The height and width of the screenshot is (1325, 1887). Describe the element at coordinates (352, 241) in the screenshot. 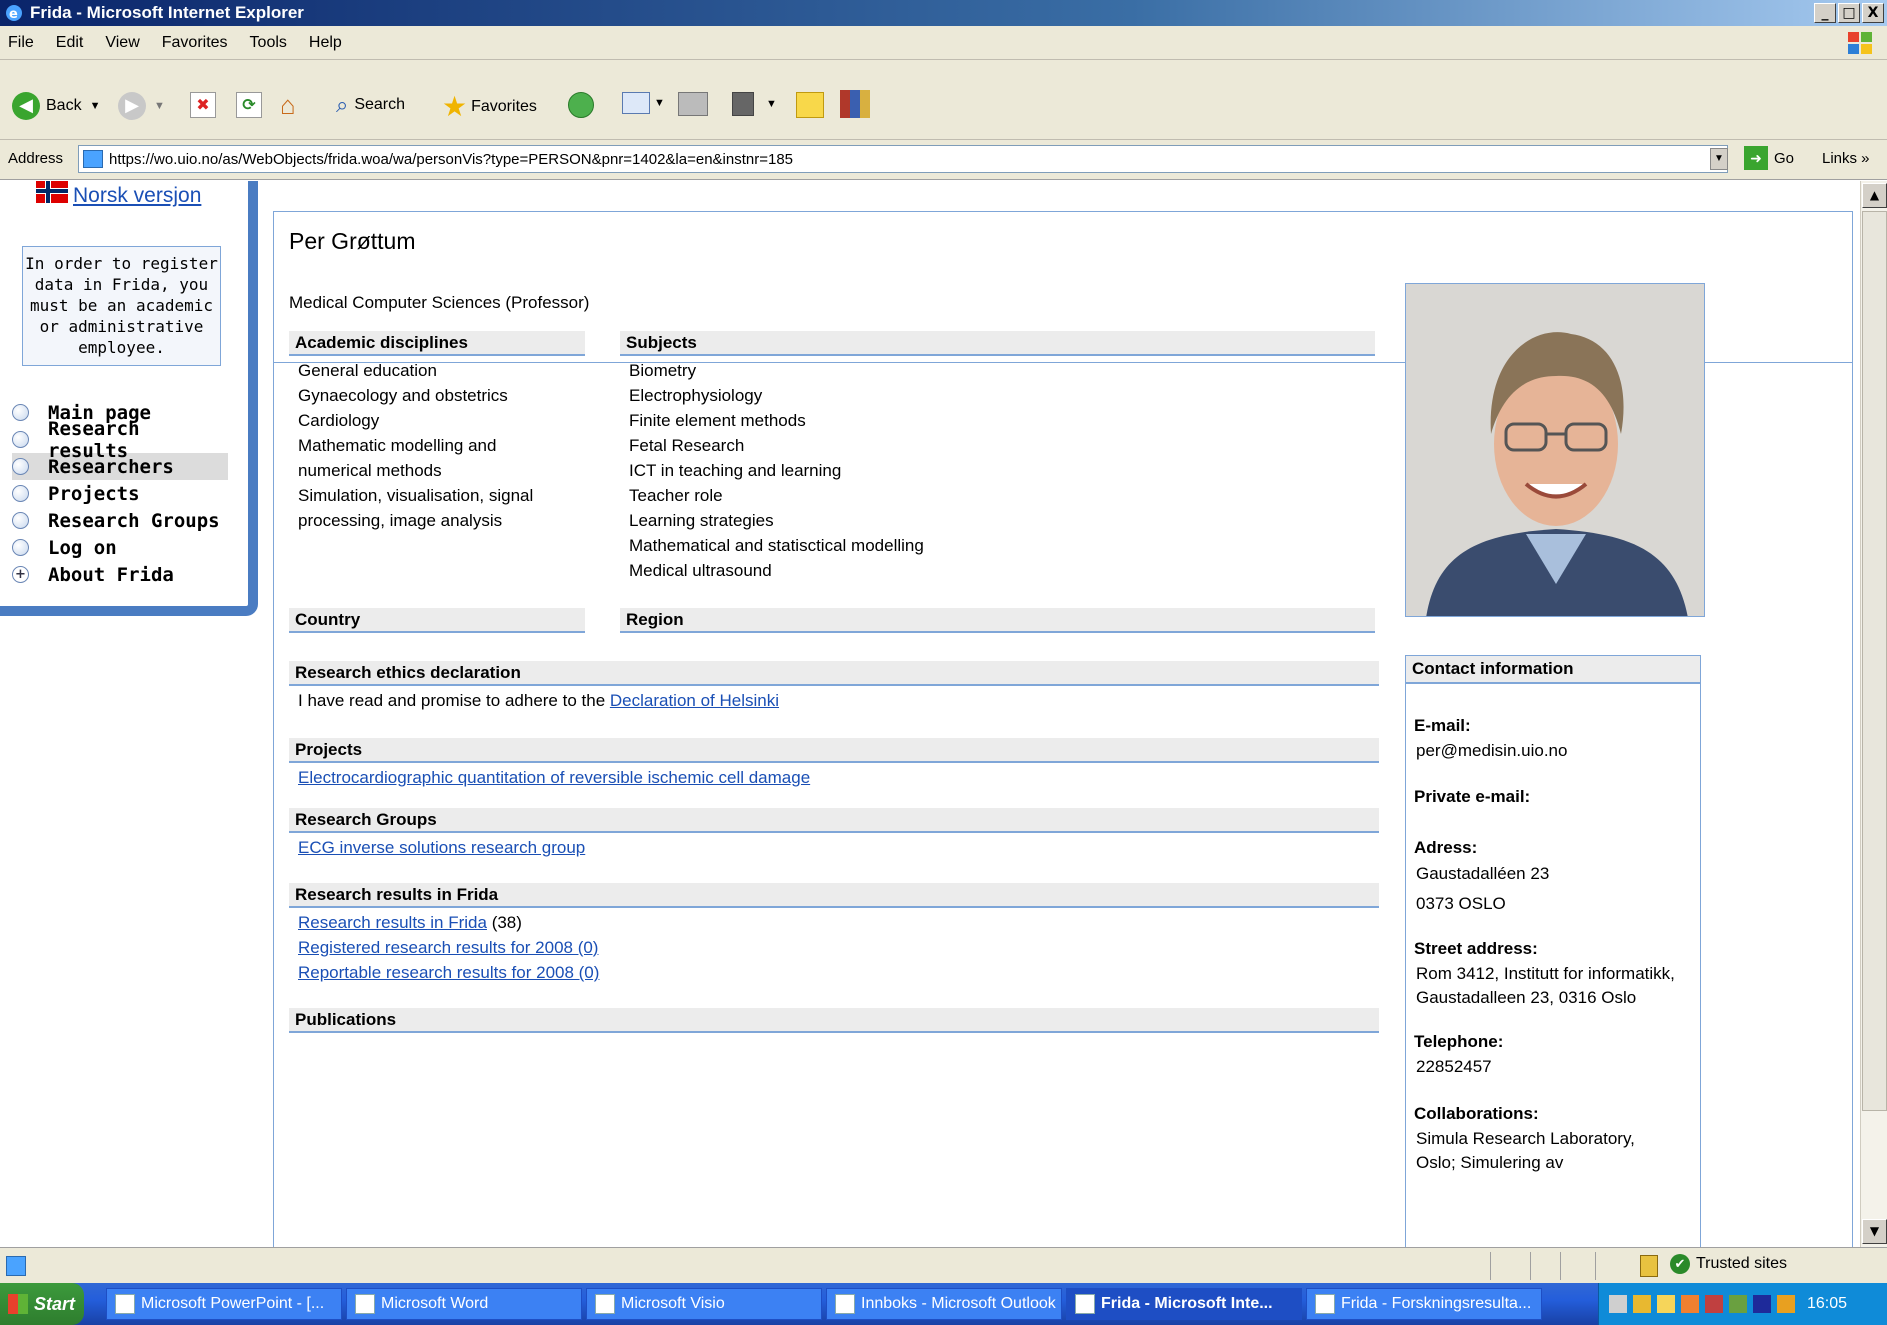

I see `person-name: Per Grøttum` at that location.